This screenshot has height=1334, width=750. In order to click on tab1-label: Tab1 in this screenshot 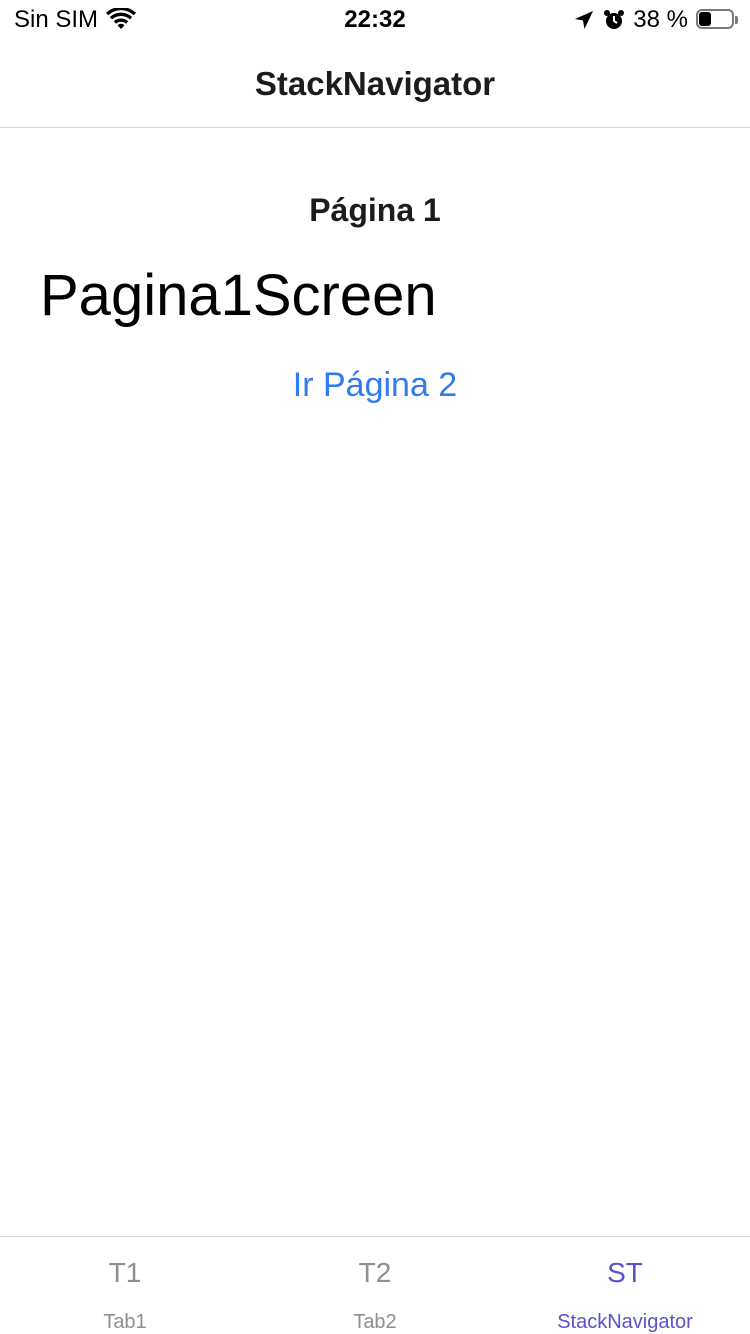, I will do `click(125, 1322)`.